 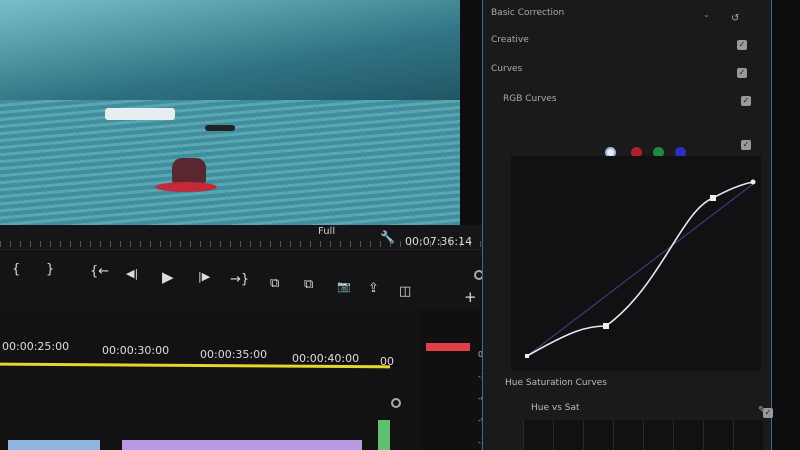 What do you see at coordinates (132, 273) in the screenshot?
I see `step-back-button: ◀|` at bounding box center [132, 273].